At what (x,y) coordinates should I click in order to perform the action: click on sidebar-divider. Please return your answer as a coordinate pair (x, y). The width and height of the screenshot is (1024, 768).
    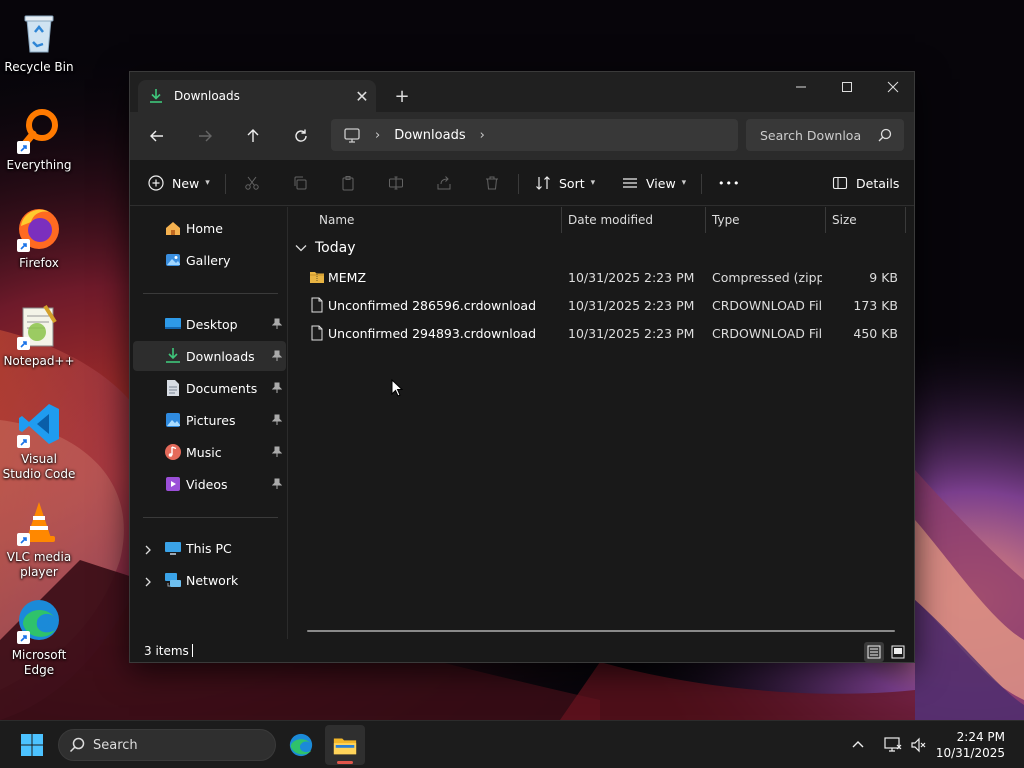
    Looking at the image, I should click on (210, 517).